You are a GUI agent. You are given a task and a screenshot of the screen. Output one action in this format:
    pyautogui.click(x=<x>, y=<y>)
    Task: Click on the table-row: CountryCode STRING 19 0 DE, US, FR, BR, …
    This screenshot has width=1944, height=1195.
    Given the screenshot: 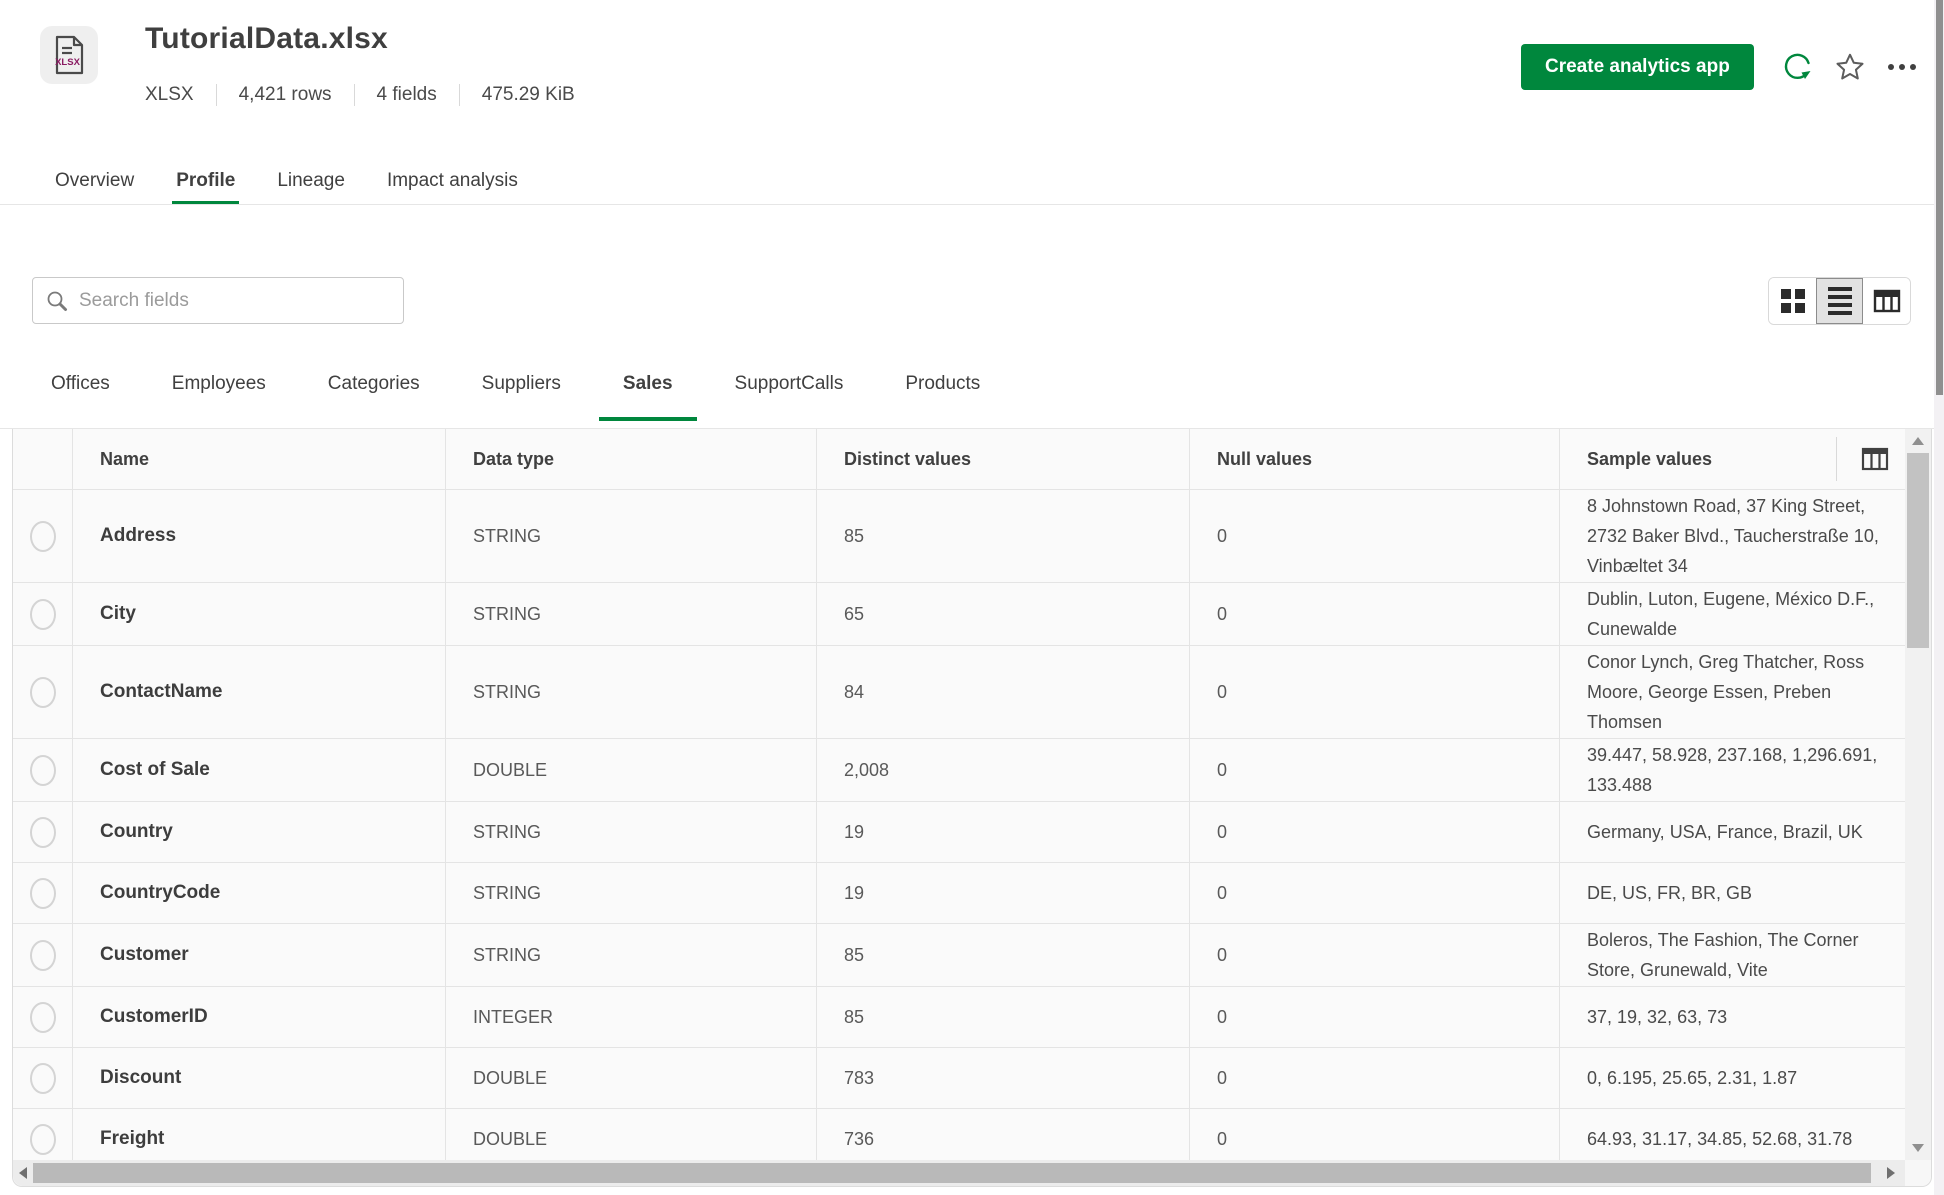 What is the action you would take?
    pyautogui.click(x=959, y=893)
    